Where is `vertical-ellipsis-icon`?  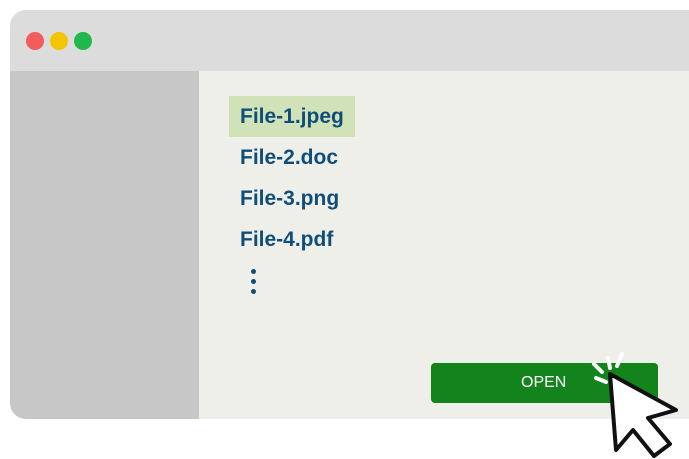
vertical-ellipsis-icon is located at coordinates (253, 283).